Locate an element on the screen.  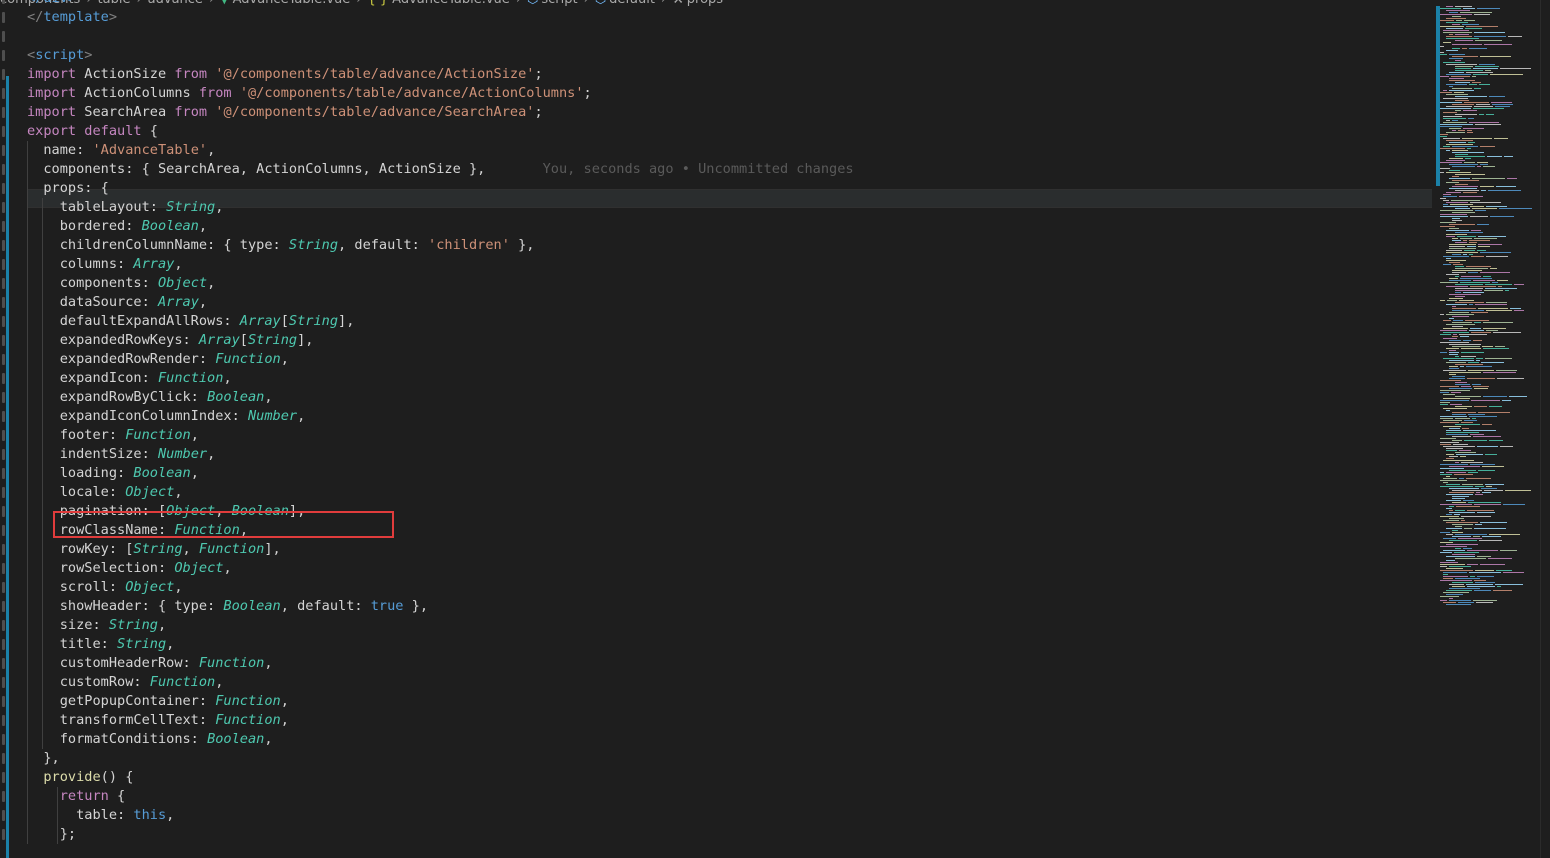
vertical-scrollbar is located at coordinates (1545, 429).